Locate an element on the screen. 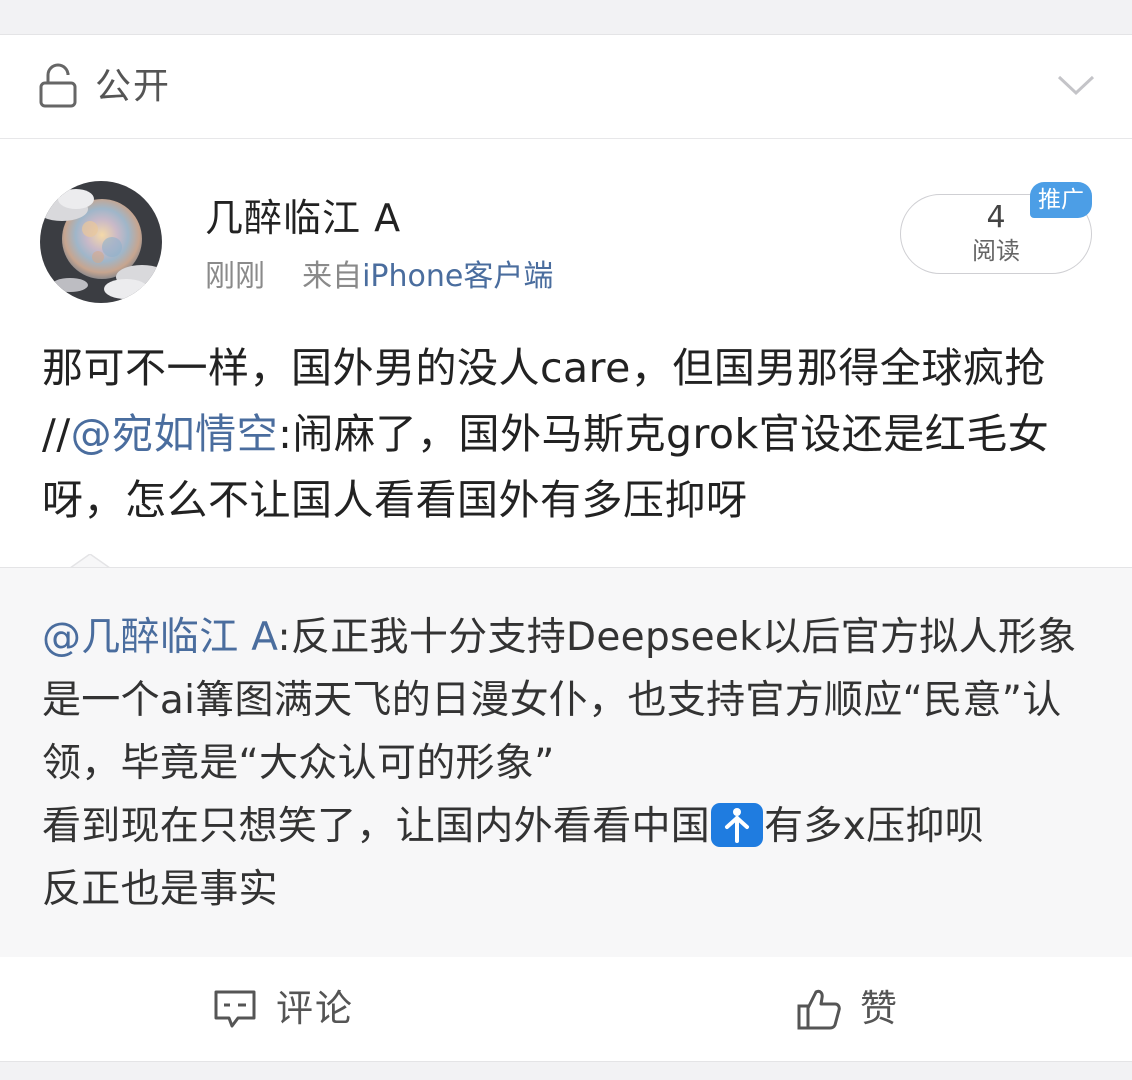 The height and width of the screenshot is (1080, 1132). like-button: 赞 is located at coordinates (847, 1009).